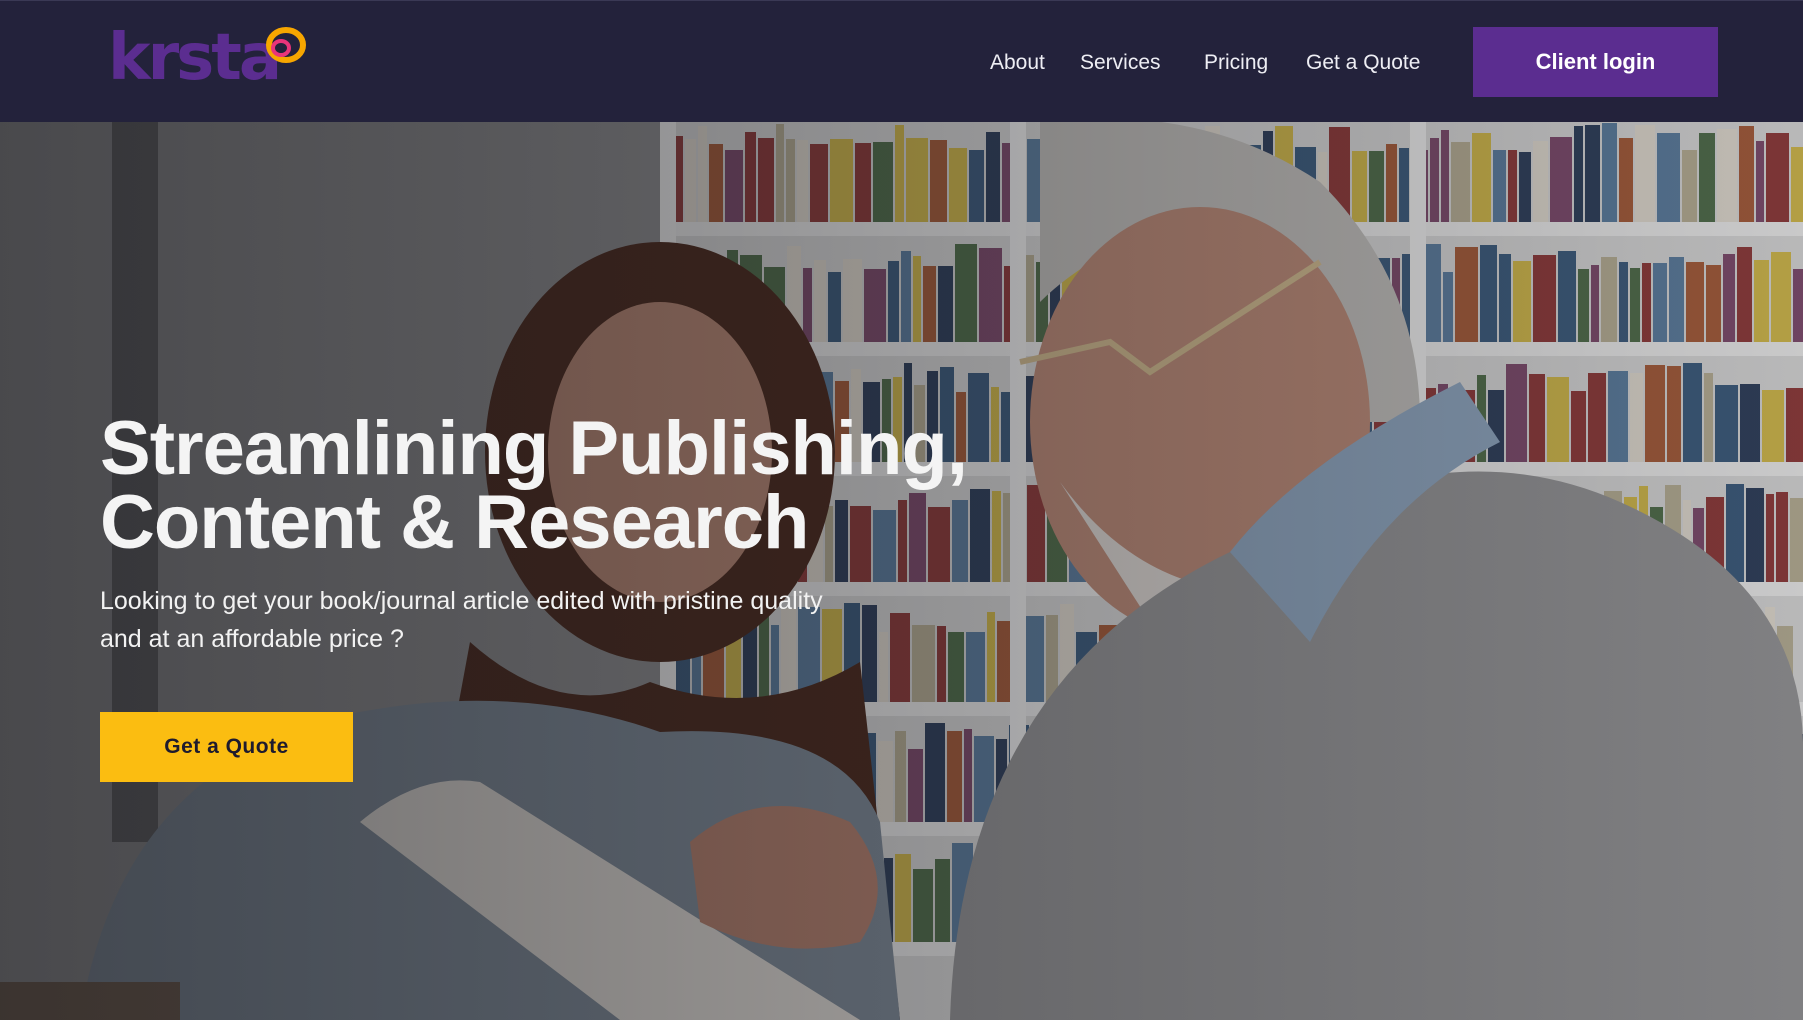  Describe the element at coordinates (1363, 63) in the screenshot. I see `nav-get-a-quote: Get a Quote` at that location.